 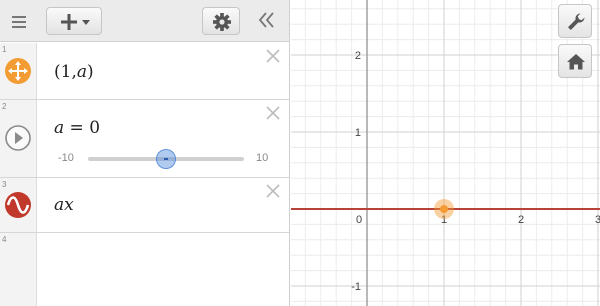 I want to click on expression-latex: ax, so click(x=64, y=205).